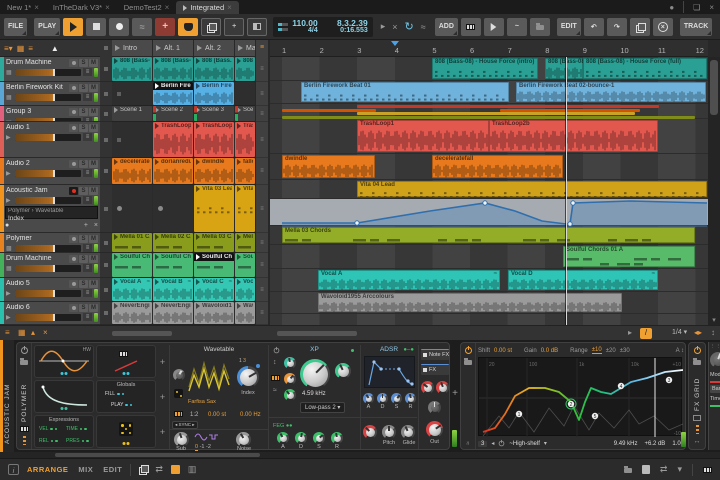 The height and width of the screenshot is (480, 720). I want to click on arranger-clip: Wavoloid1955 Arccolours, so click(470, 302).